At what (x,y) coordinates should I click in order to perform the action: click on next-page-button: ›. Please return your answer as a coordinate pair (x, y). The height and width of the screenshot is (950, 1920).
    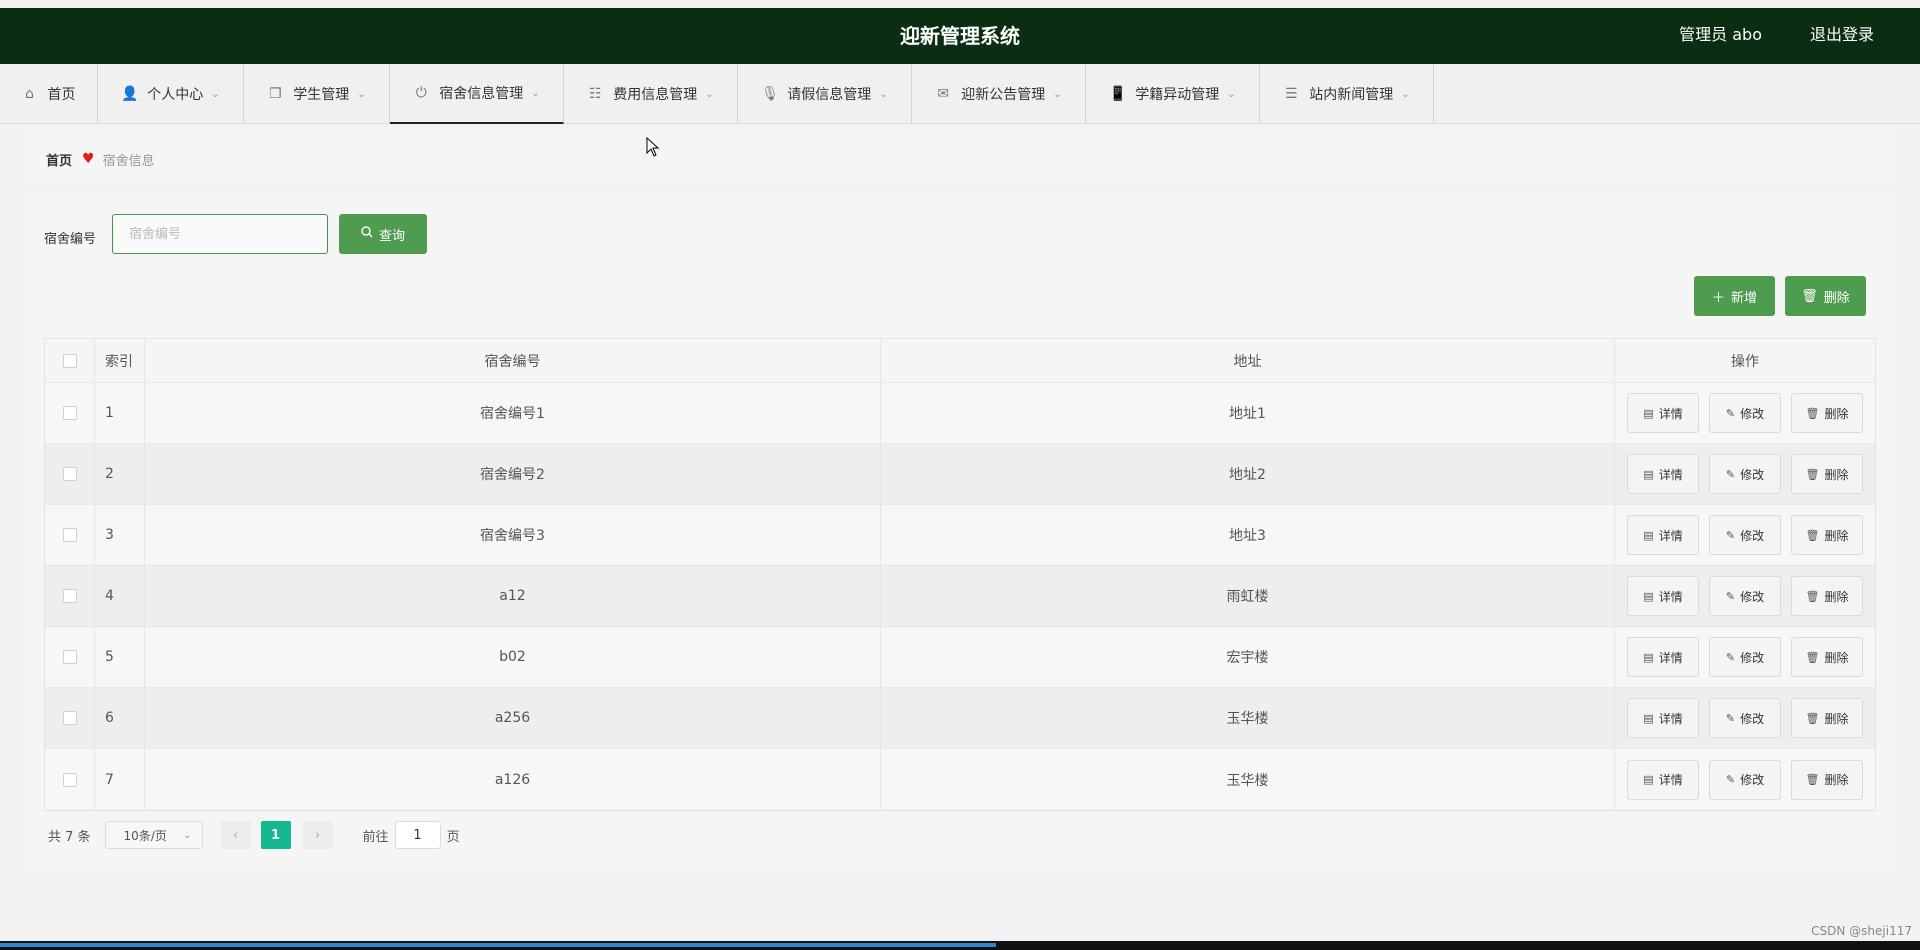
    Looking at the image, I should click on (317, 835).